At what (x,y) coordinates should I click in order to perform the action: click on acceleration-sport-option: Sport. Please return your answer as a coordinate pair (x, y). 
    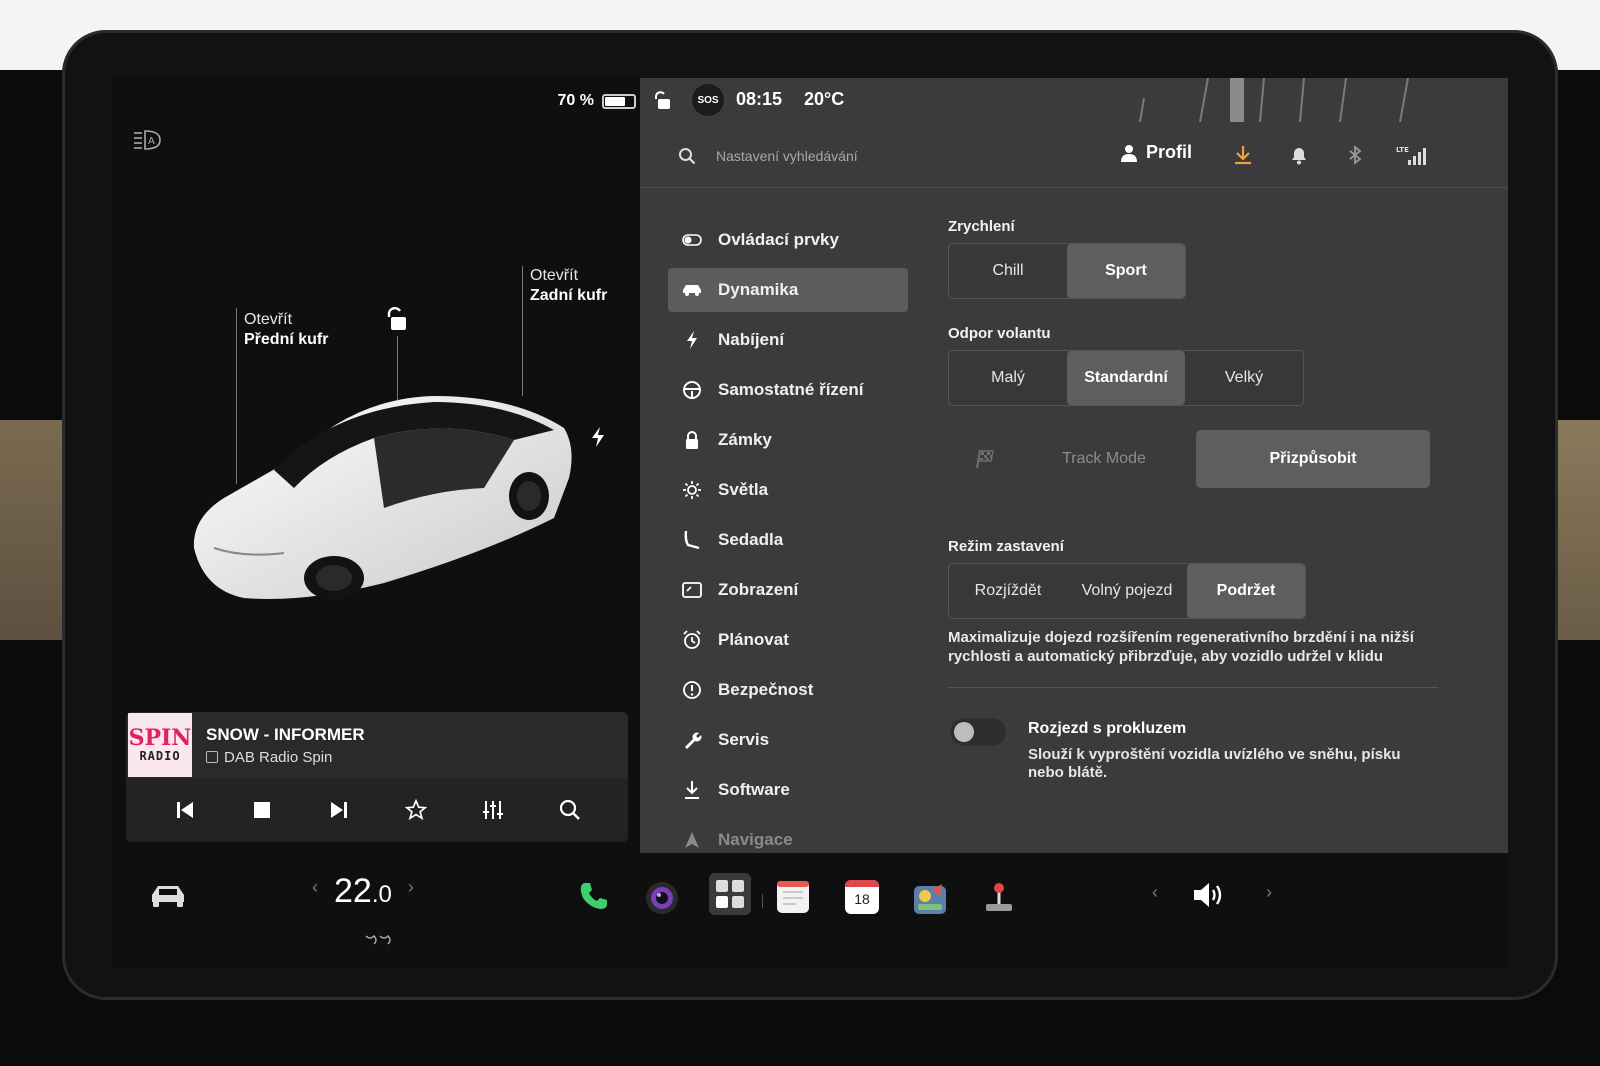
    Looking at the image, I should click on (1126, 271).